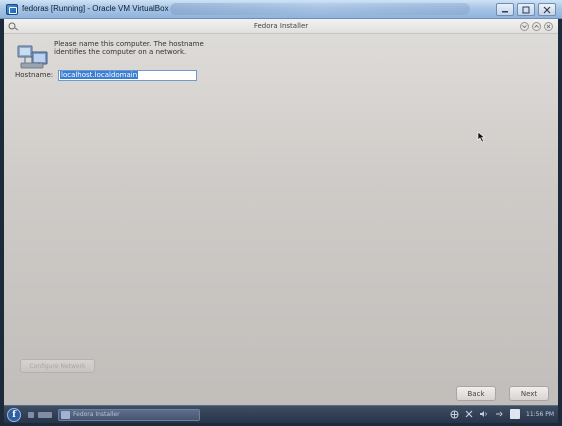 This screenshot has height=426, width=562. What do you see at coordinates (96, 414) in the screenshot?
I see `task-label: Fedora Installer` at bounding box center [96, 414].